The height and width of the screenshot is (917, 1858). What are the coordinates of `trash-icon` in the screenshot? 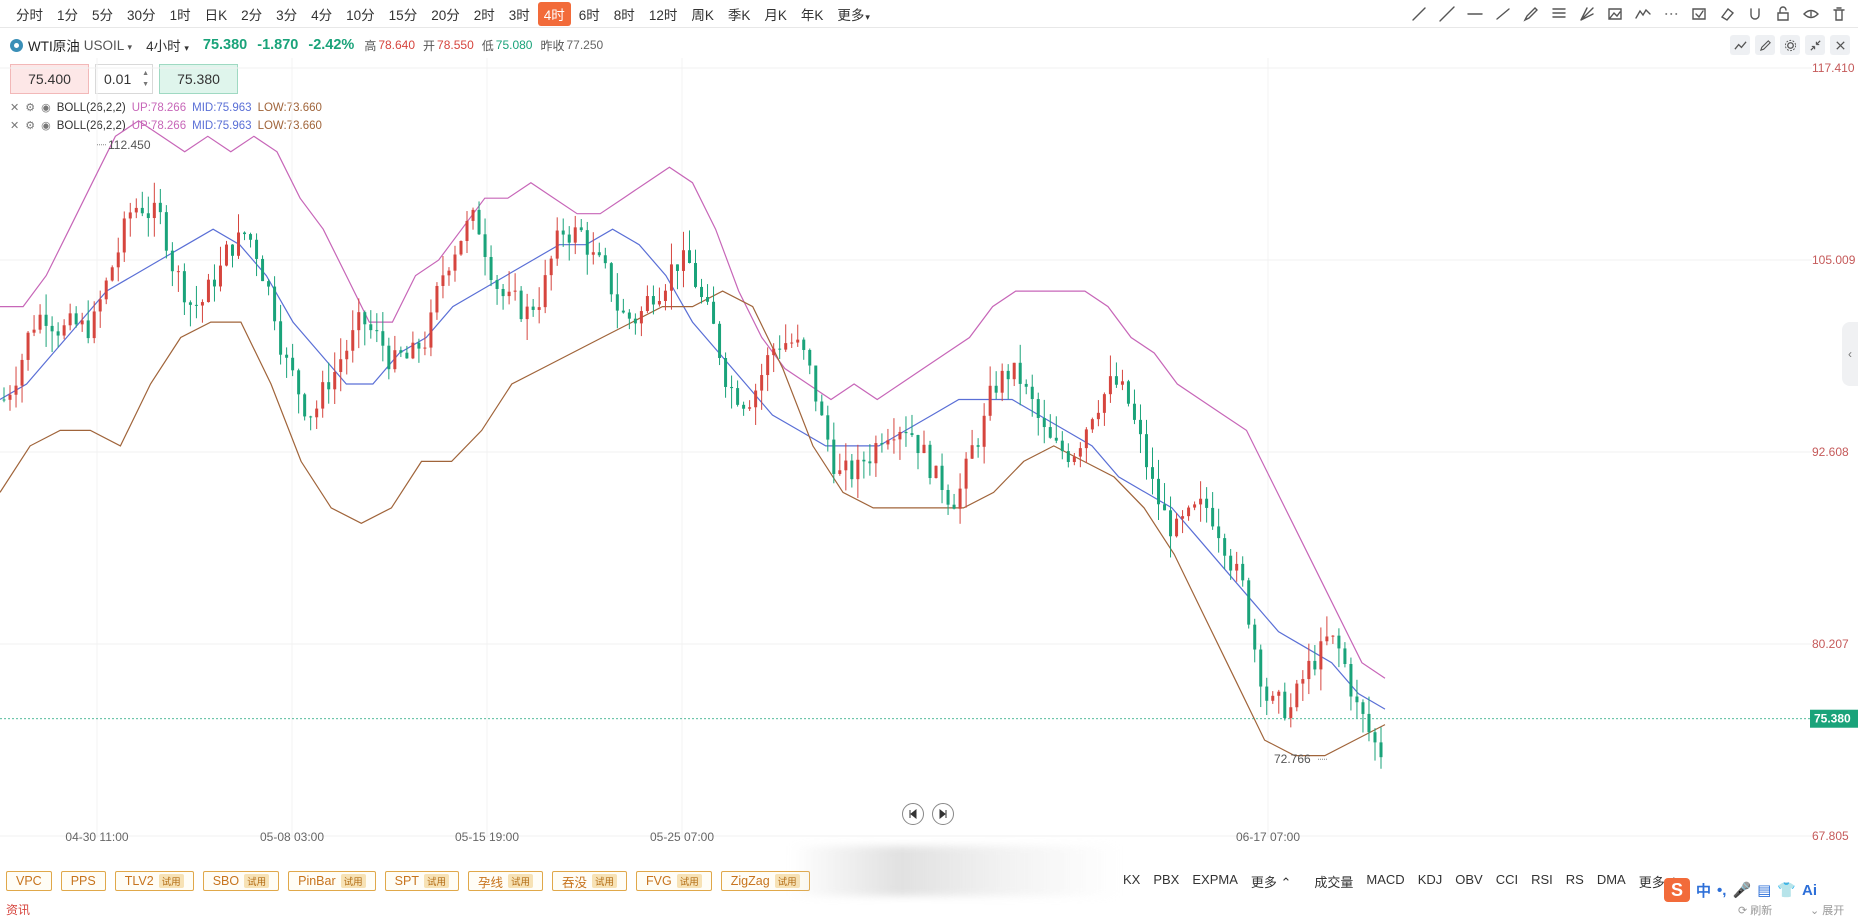 It's located at (1839, 14).